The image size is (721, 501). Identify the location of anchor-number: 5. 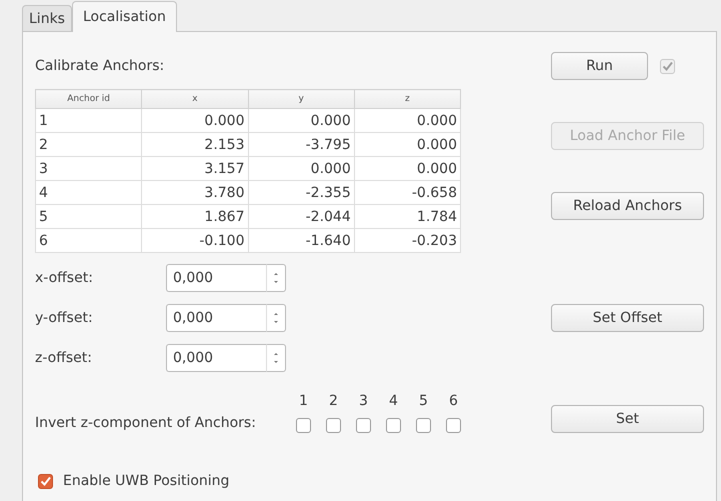
(423, 401).